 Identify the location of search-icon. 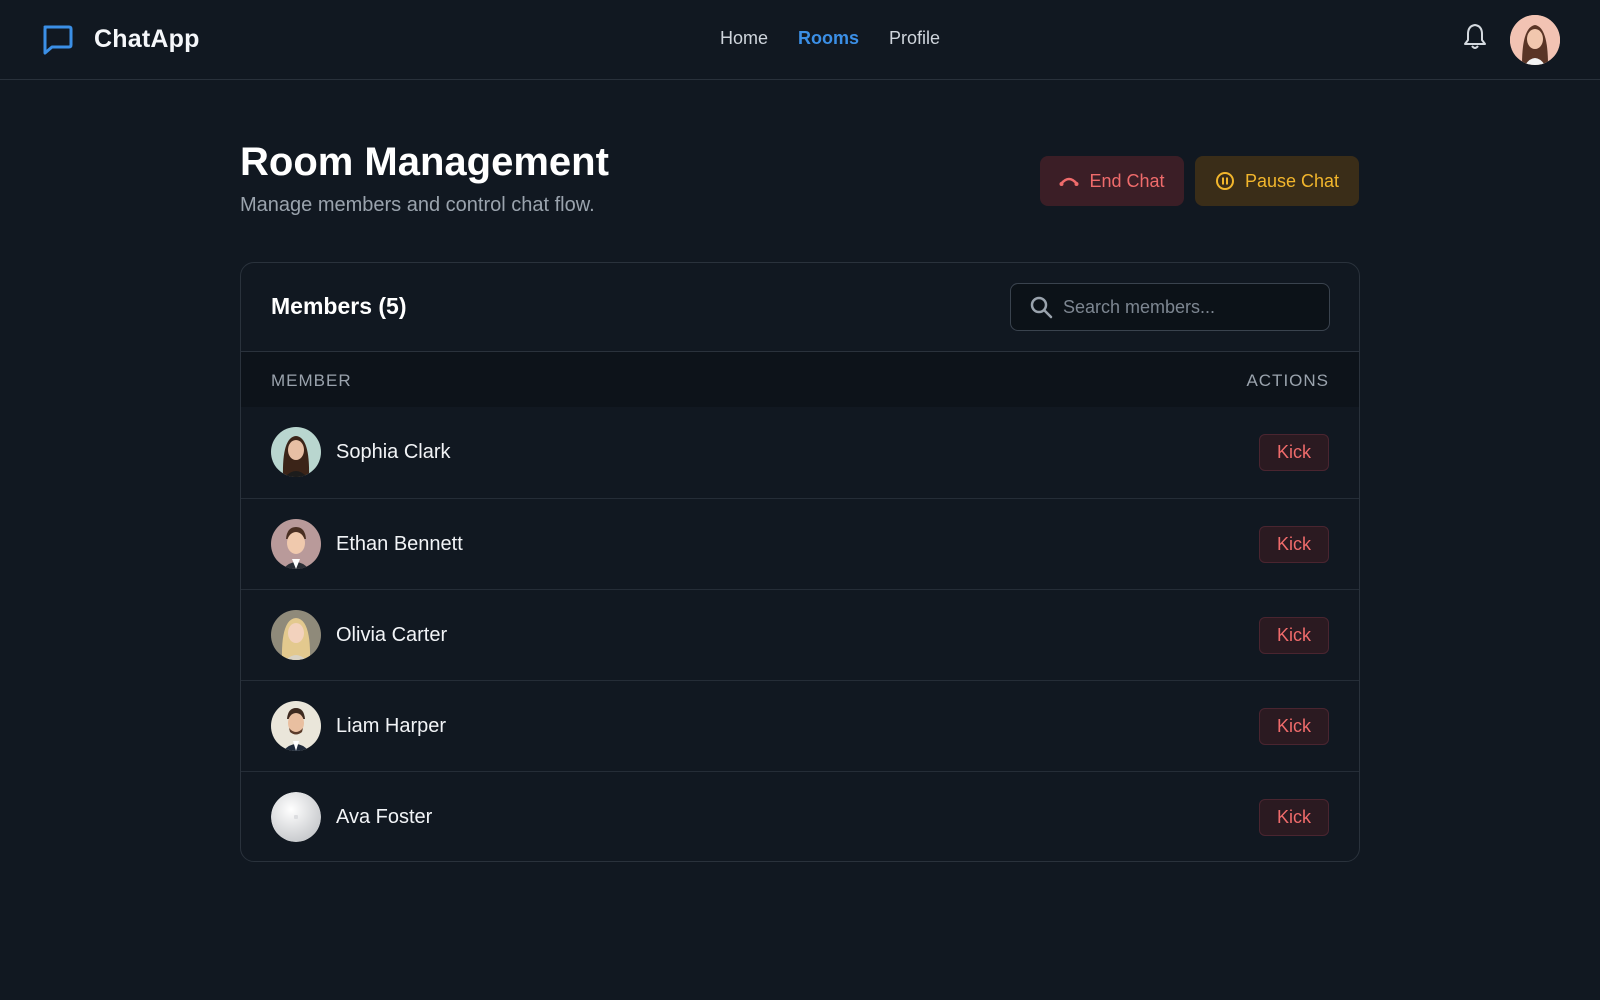
(1041, 307).